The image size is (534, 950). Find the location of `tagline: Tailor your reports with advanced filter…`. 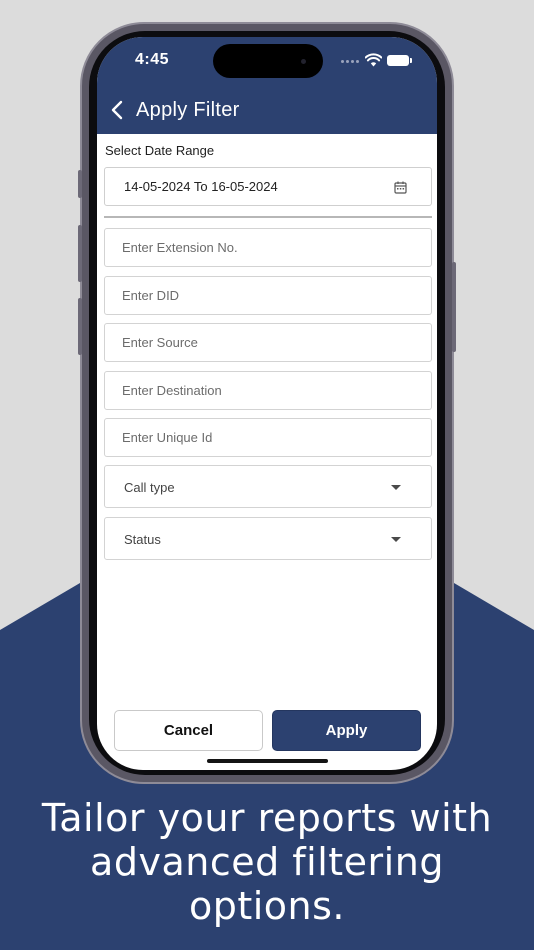

tagline: Tailor your reports with advanced filter… is located at coordinates (267, 862).